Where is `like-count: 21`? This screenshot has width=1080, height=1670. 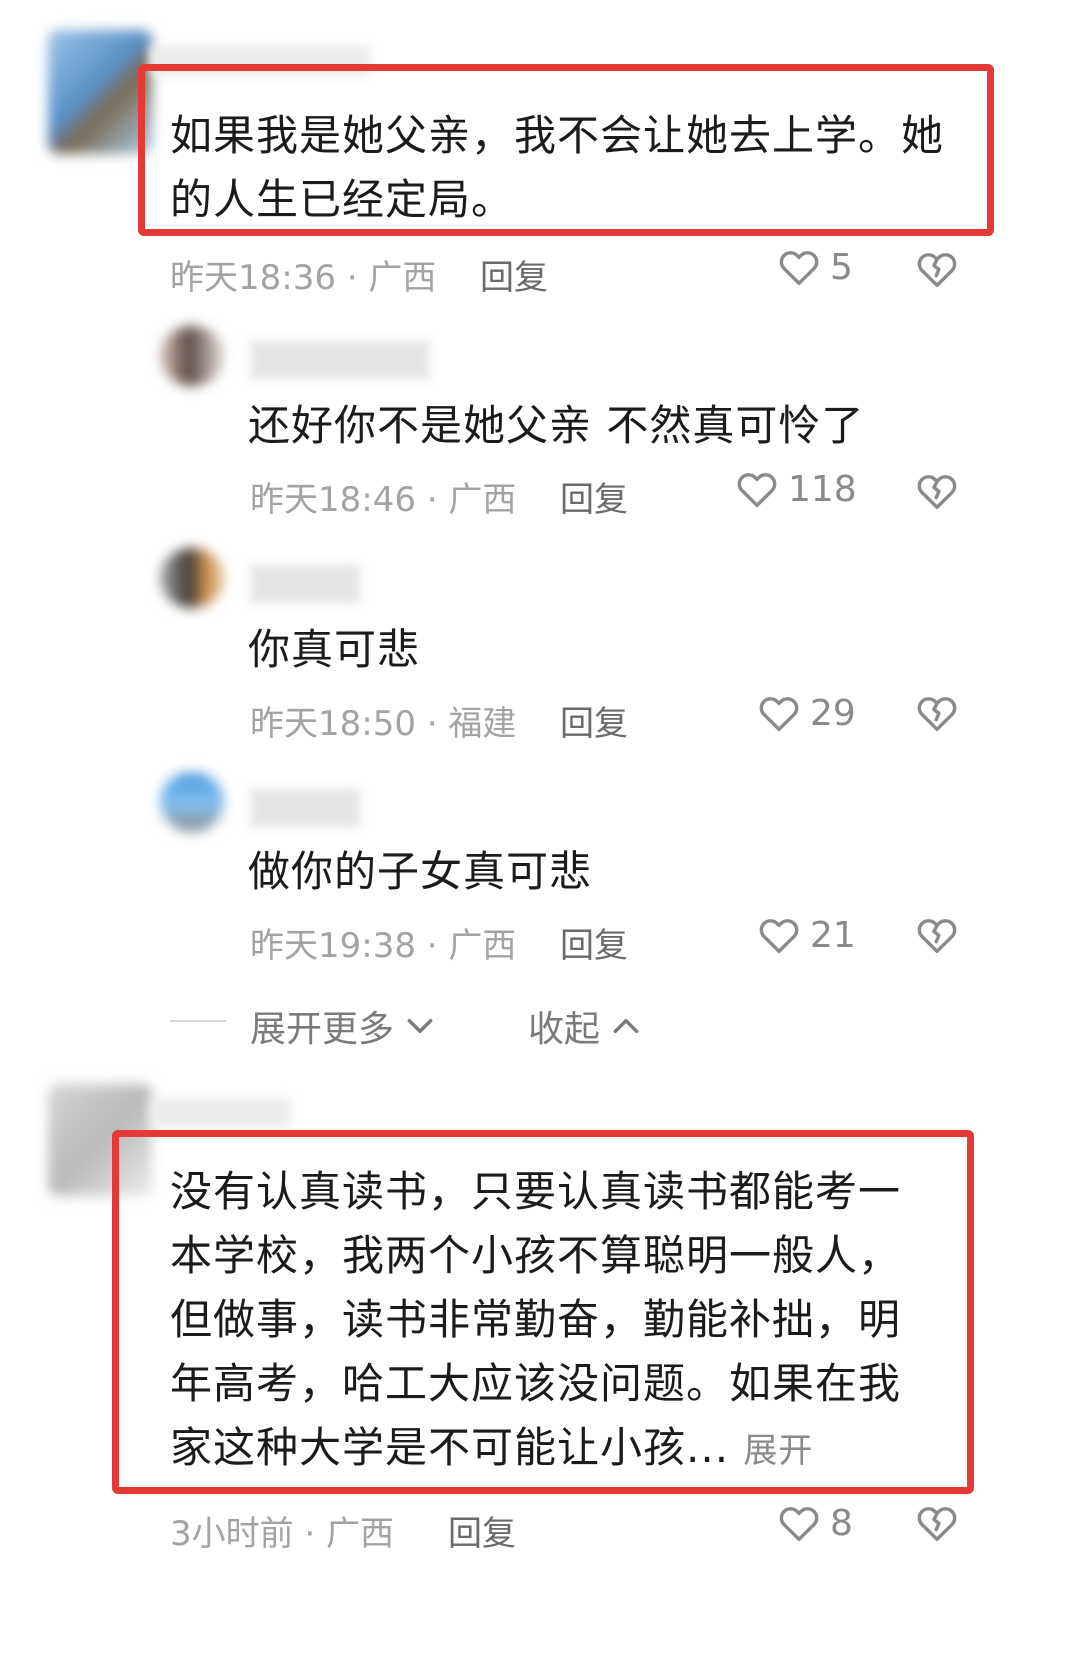
like-count: 21 is located at coordinates (833, 935).